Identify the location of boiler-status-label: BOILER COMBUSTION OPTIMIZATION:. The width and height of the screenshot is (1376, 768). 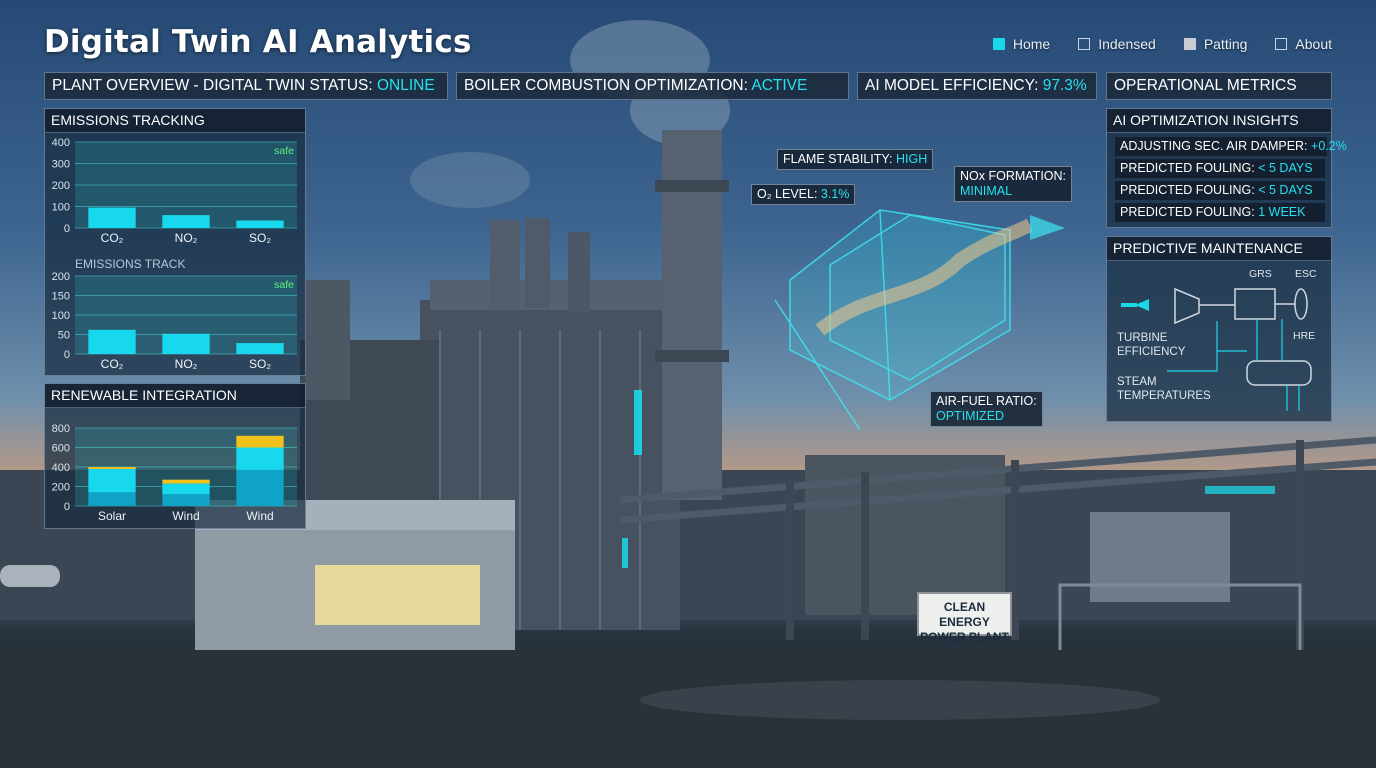
(608, 85).